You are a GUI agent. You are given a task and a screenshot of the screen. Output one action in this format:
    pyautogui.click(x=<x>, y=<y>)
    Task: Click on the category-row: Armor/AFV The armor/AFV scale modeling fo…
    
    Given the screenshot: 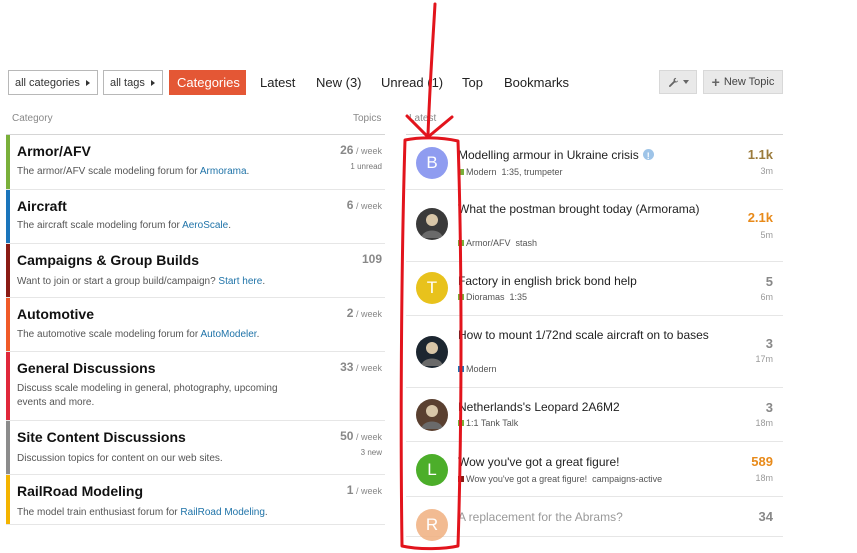 What is the action you would take?
    pyautogui.click(x=195, y=162)
    